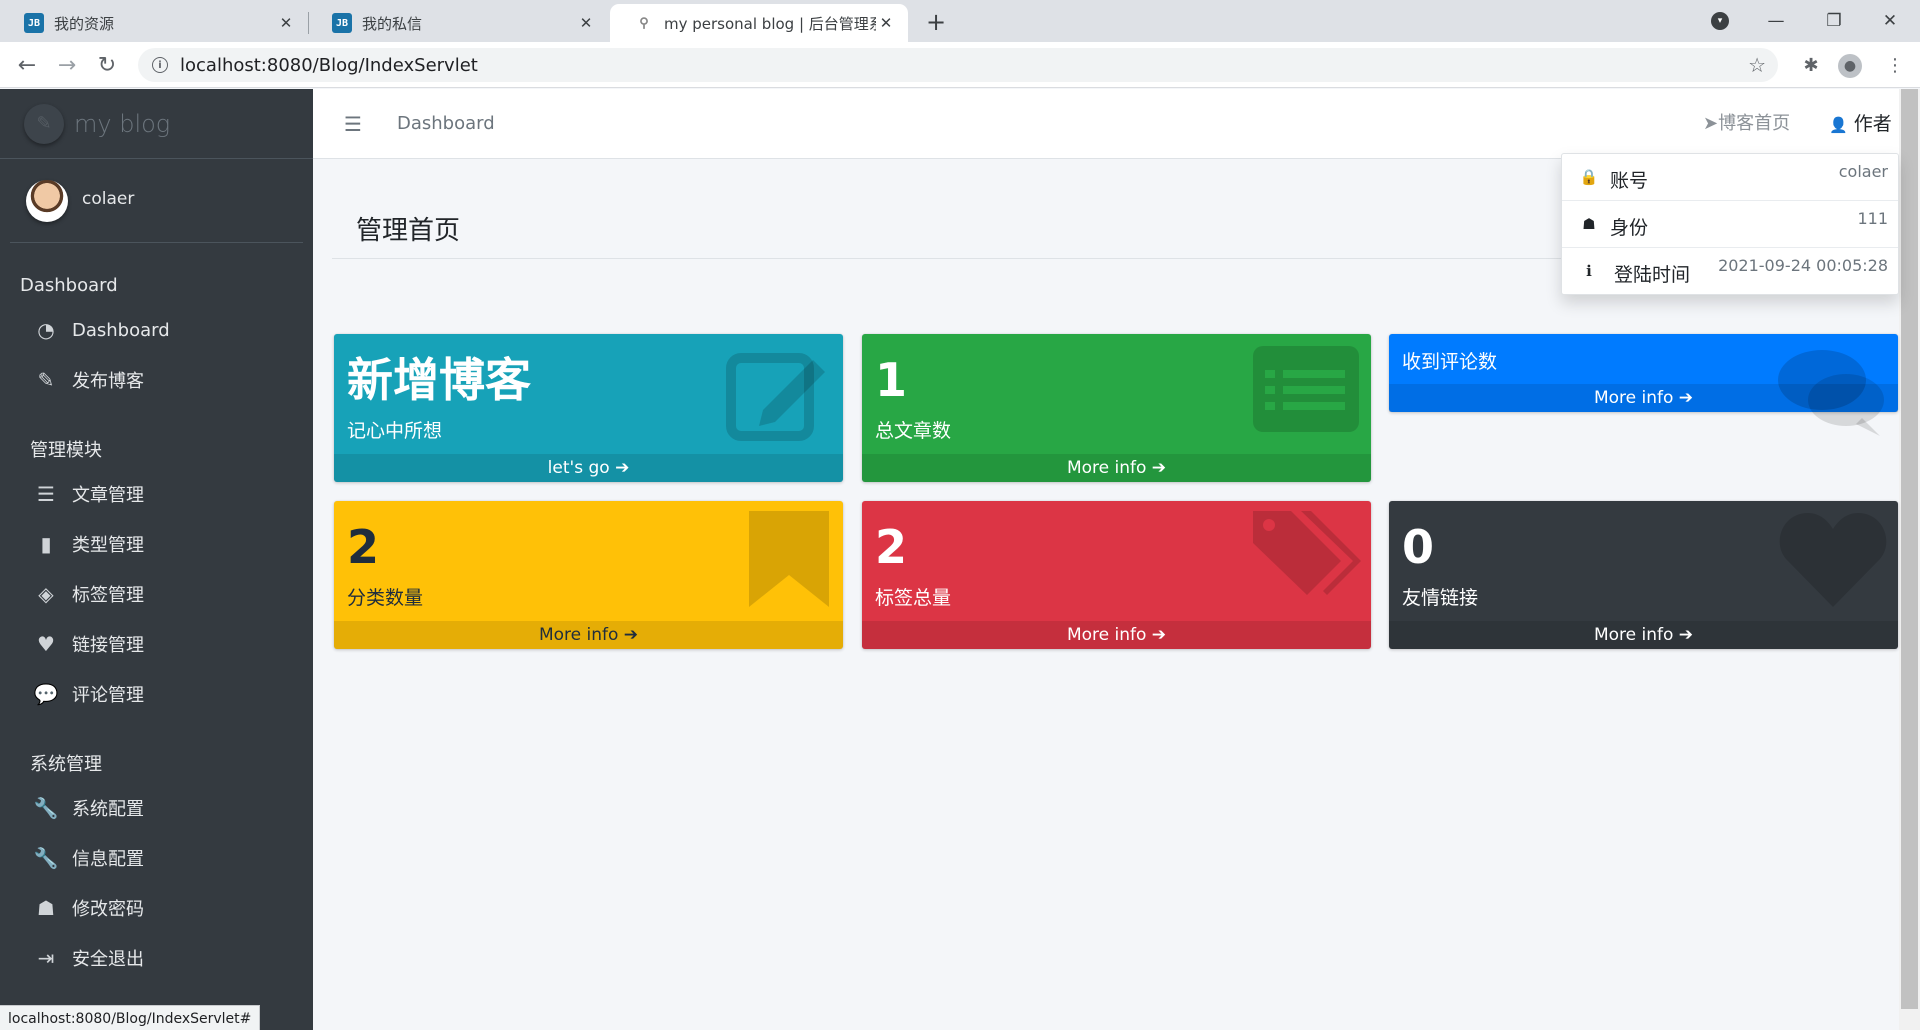 Image resolution: width=1920 pixels, height=1030 pixels. What do you see at coordinates (1838, 125) in the screenshot?
I see `user-icon: 👤` at bounding box center [1838, 125].